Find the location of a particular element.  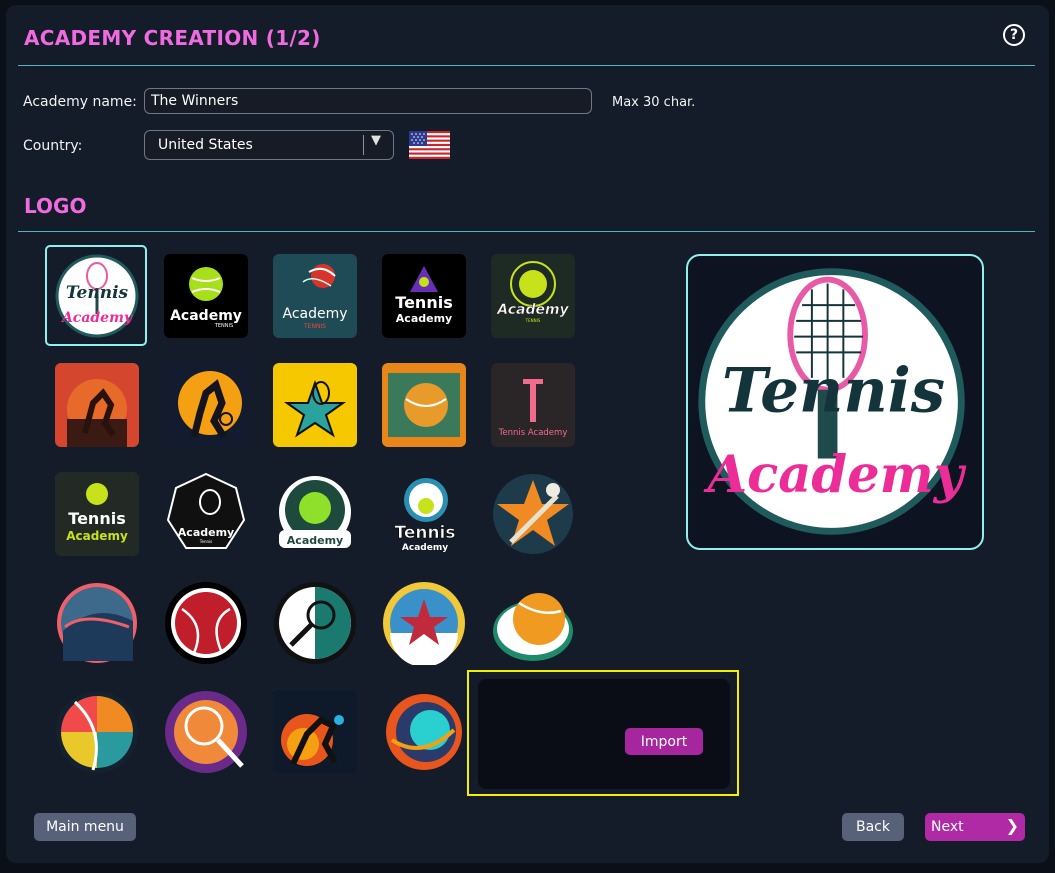

logo-12-text: Academy is located at coordinates (206, 532).